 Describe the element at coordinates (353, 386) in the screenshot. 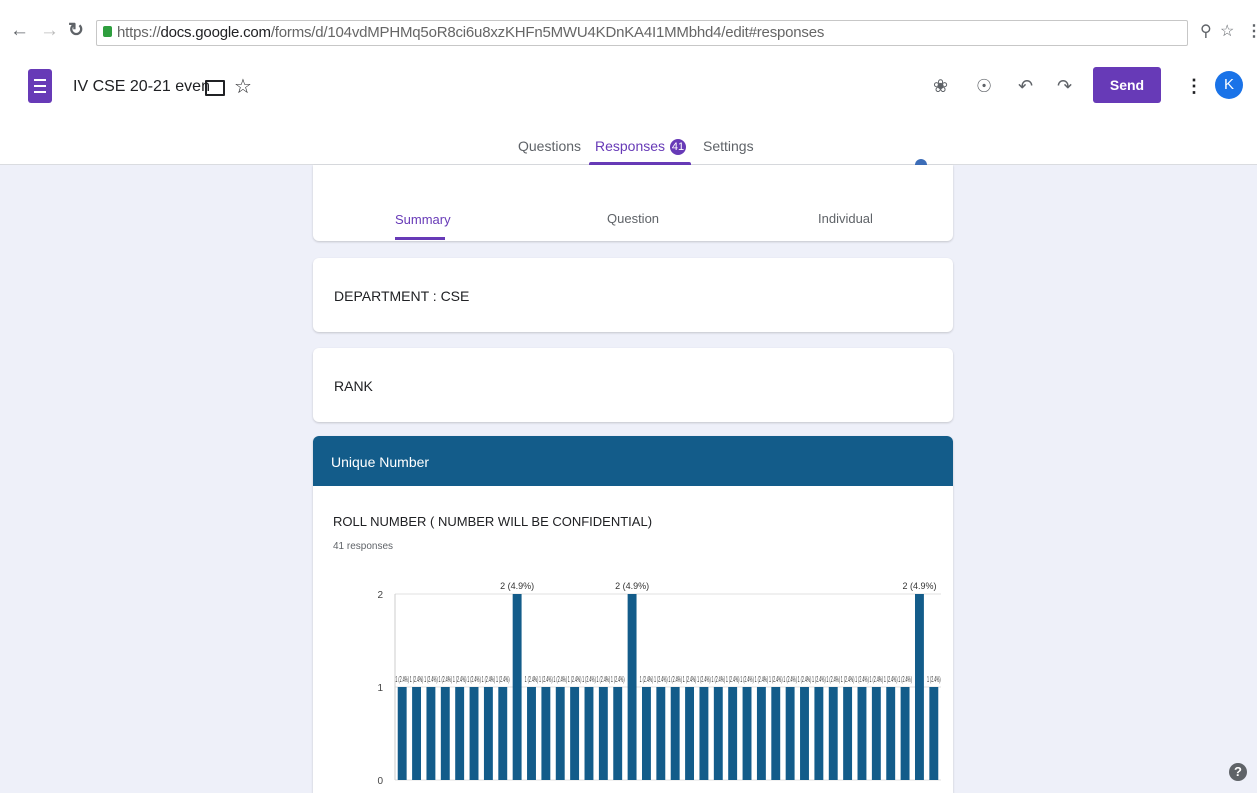

I see `rank-title: RANK` at that location.